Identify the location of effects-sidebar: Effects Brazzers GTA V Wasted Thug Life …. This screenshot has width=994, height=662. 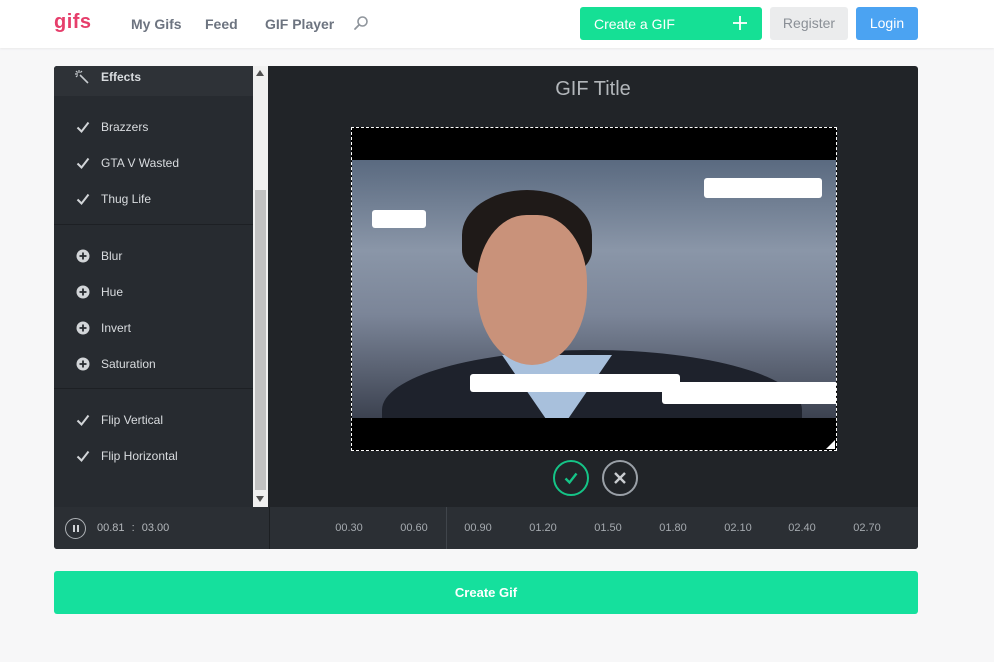
(153, 286).